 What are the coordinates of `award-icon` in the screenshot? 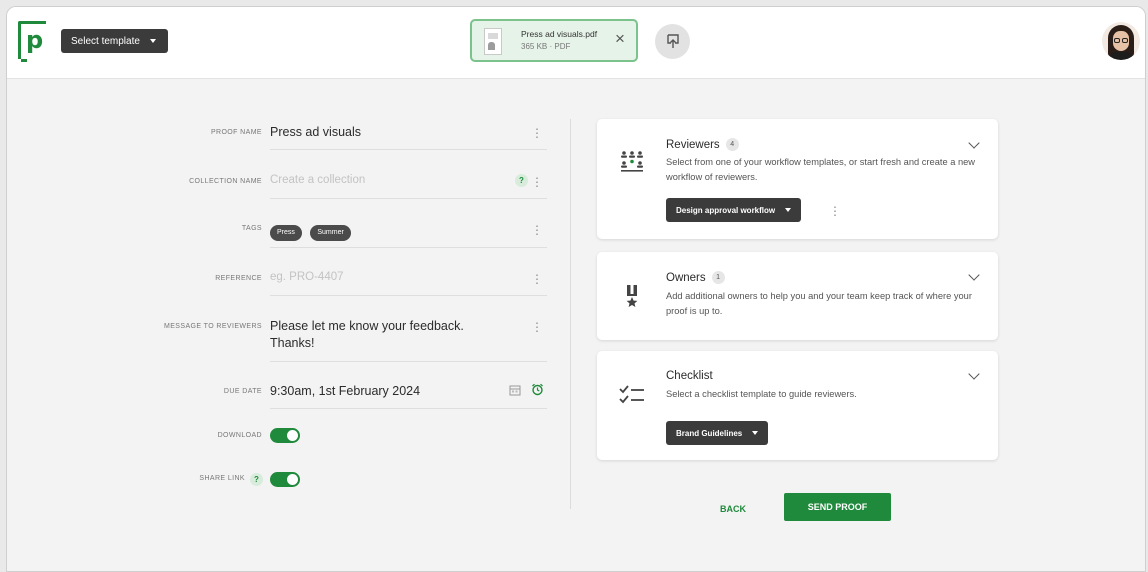 It's located at (632, 296).